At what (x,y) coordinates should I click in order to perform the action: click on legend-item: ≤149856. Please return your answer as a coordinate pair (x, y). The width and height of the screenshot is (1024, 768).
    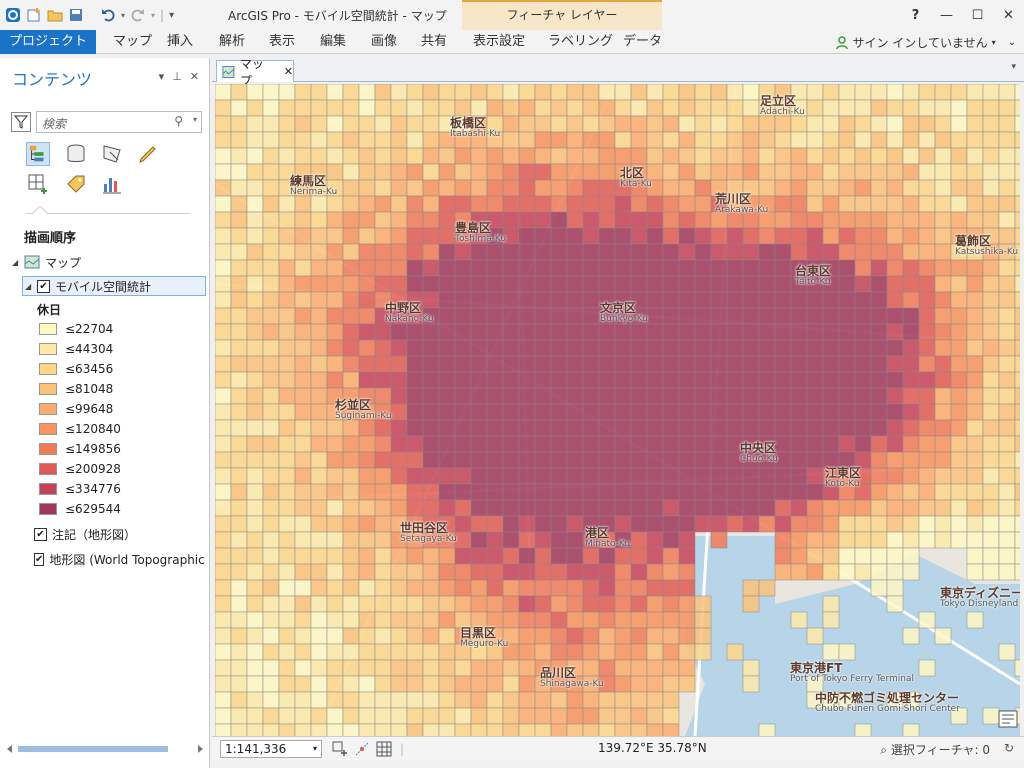
    Looking at the image, I should click on (80, 449).